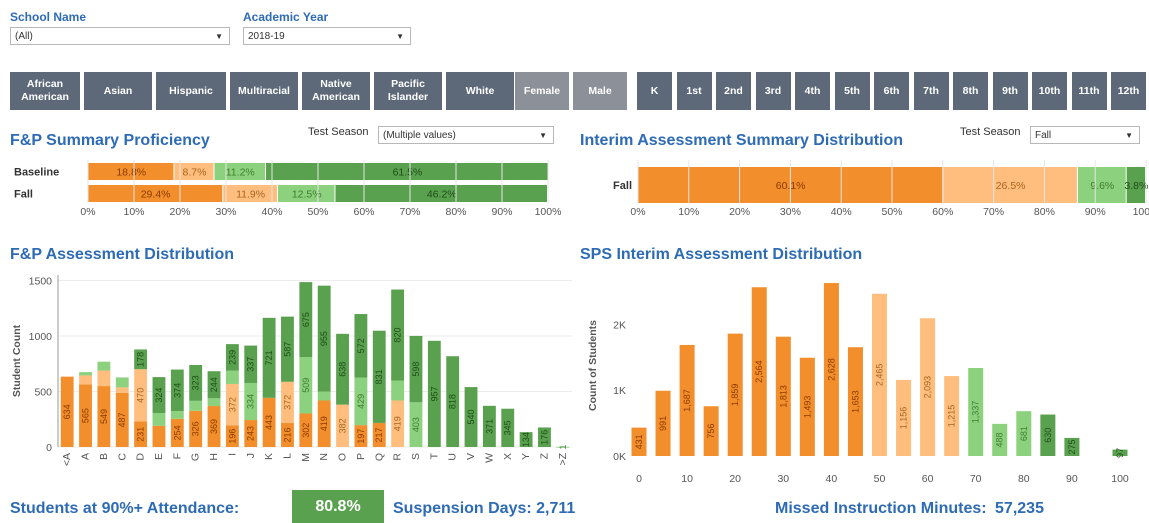 This screenshot has width=1149, height=523. I want to click on x-tick-label: B, so click(104, 456).